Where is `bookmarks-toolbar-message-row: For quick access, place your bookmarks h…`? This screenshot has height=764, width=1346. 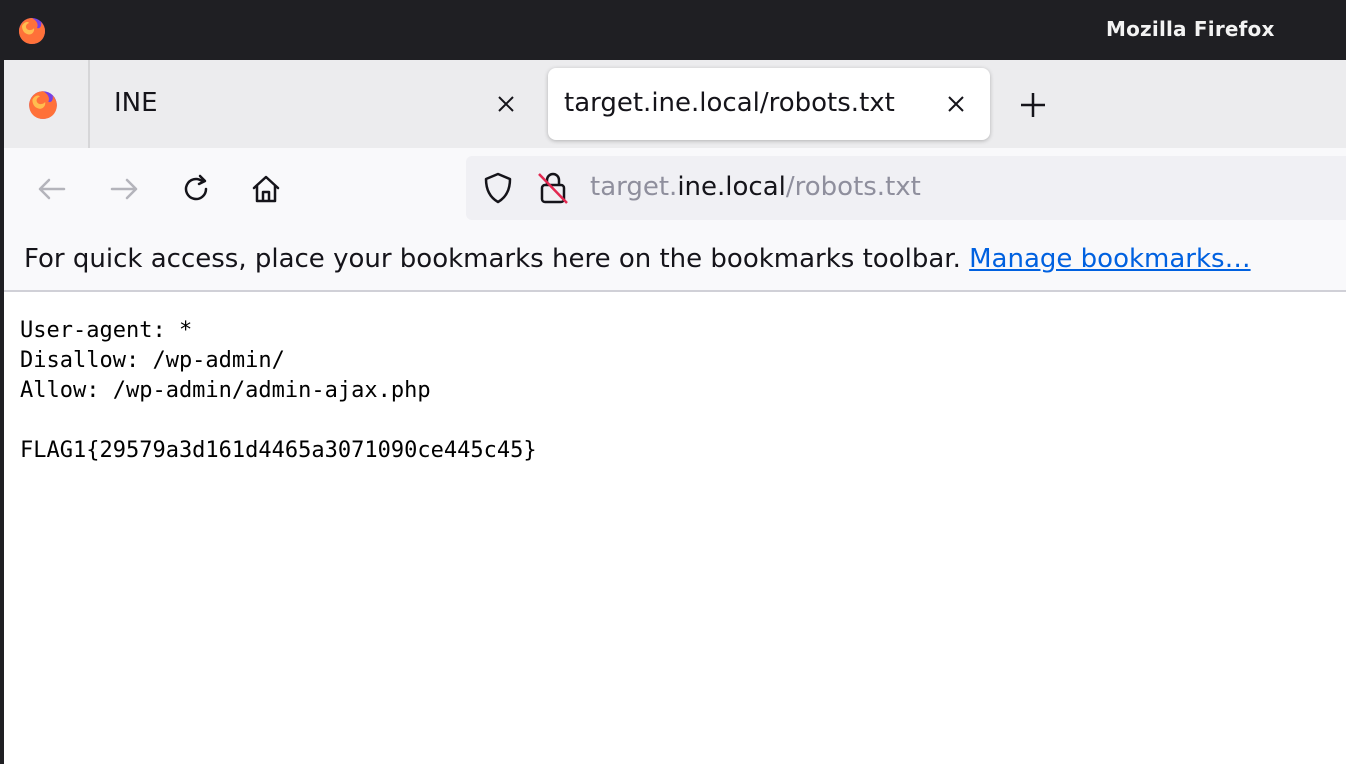
bookmarks-toolbar-message-row: For quick access, place your bookmarks h… is located at coordinates (637, 259).